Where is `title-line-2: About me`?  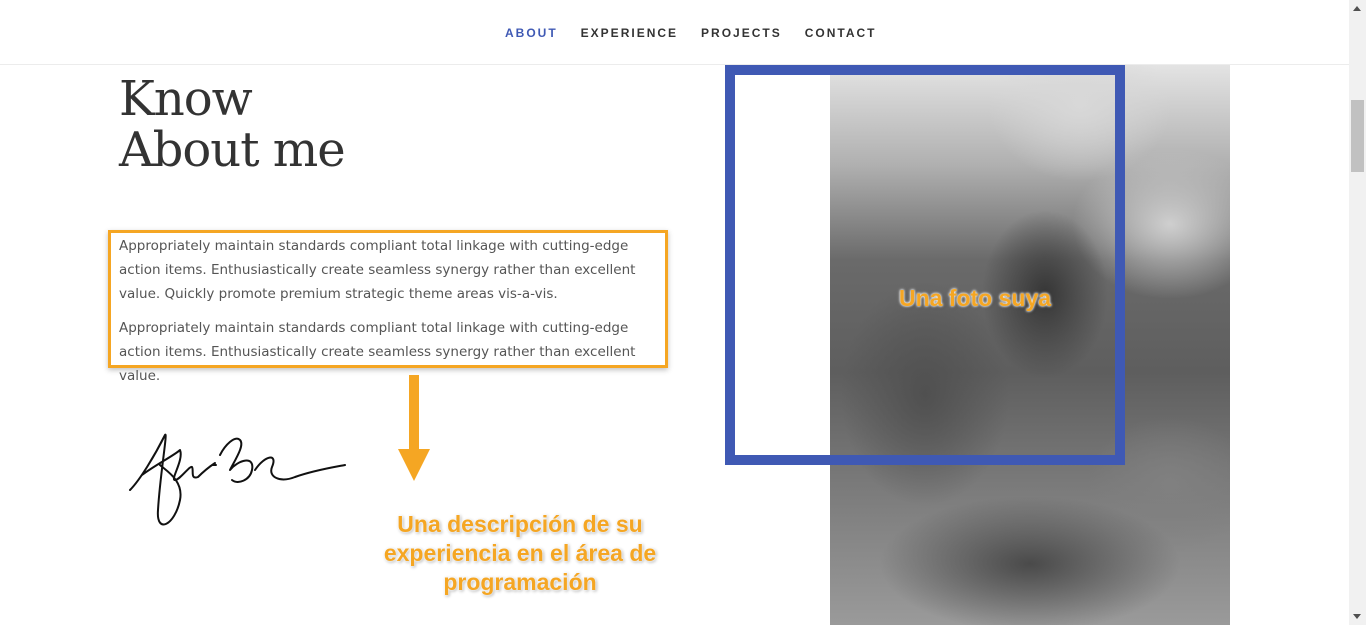
title-line-2: About me is located at coordinates (232, 150).